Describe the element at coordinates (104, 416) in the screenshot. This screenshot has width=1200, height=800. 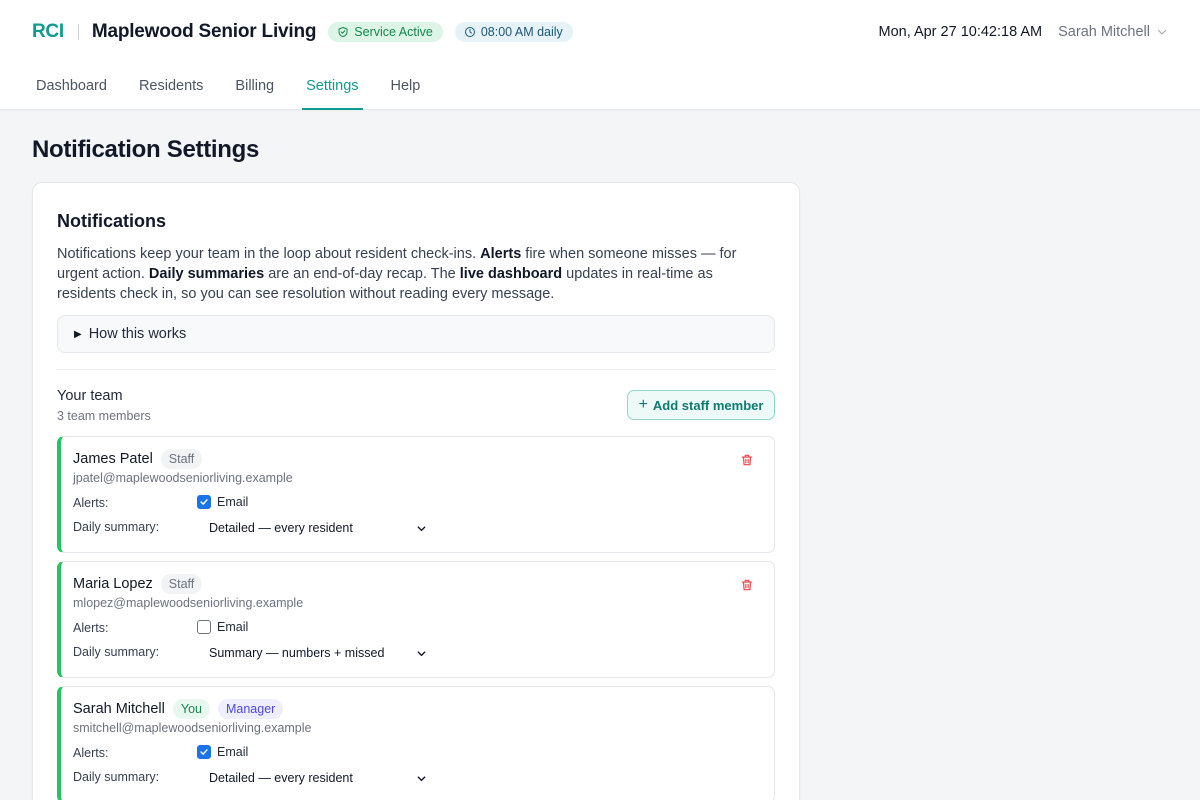
I see `team-count: 3 team members` at that location.